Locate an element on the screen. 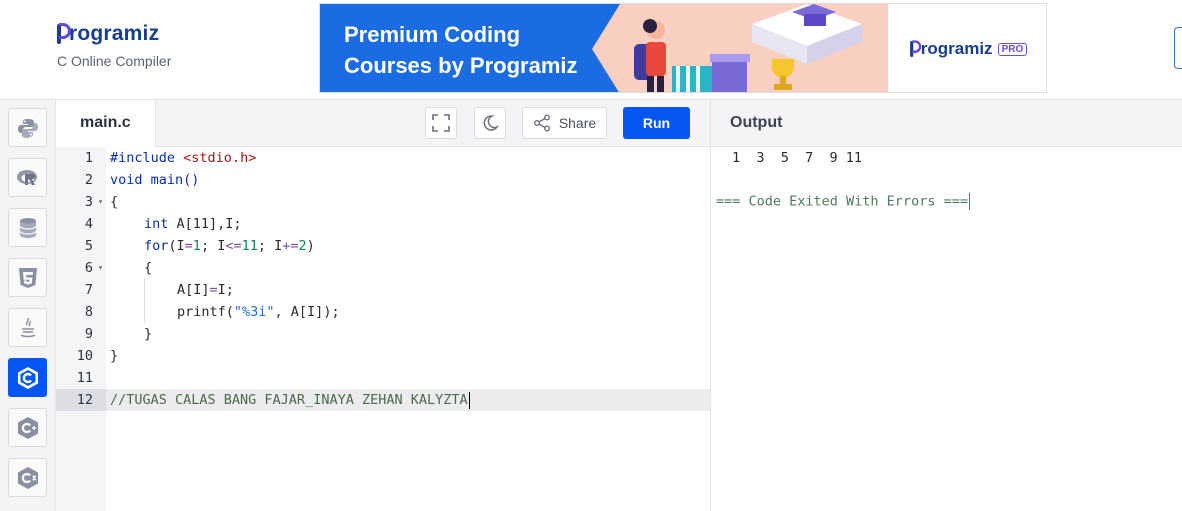 The image size is (1182, 511). programiz-pro-logo-icon is located at coordinates (915, 49).